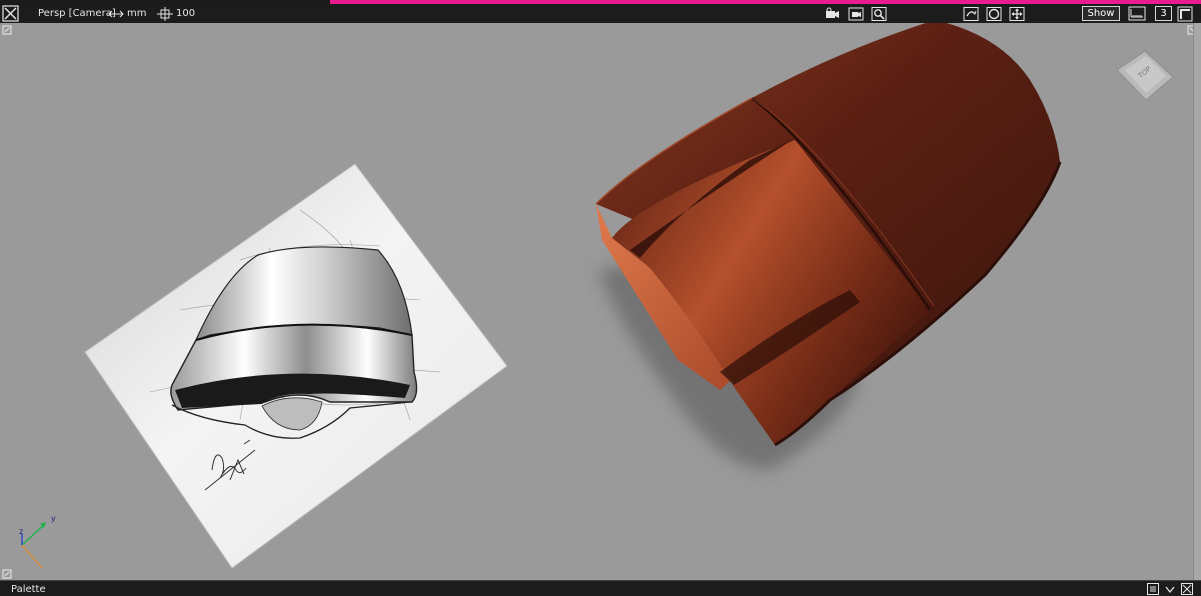 The image size is (1201, 596). I want to click on view-label: Persp [Camera], so click(77, 13).